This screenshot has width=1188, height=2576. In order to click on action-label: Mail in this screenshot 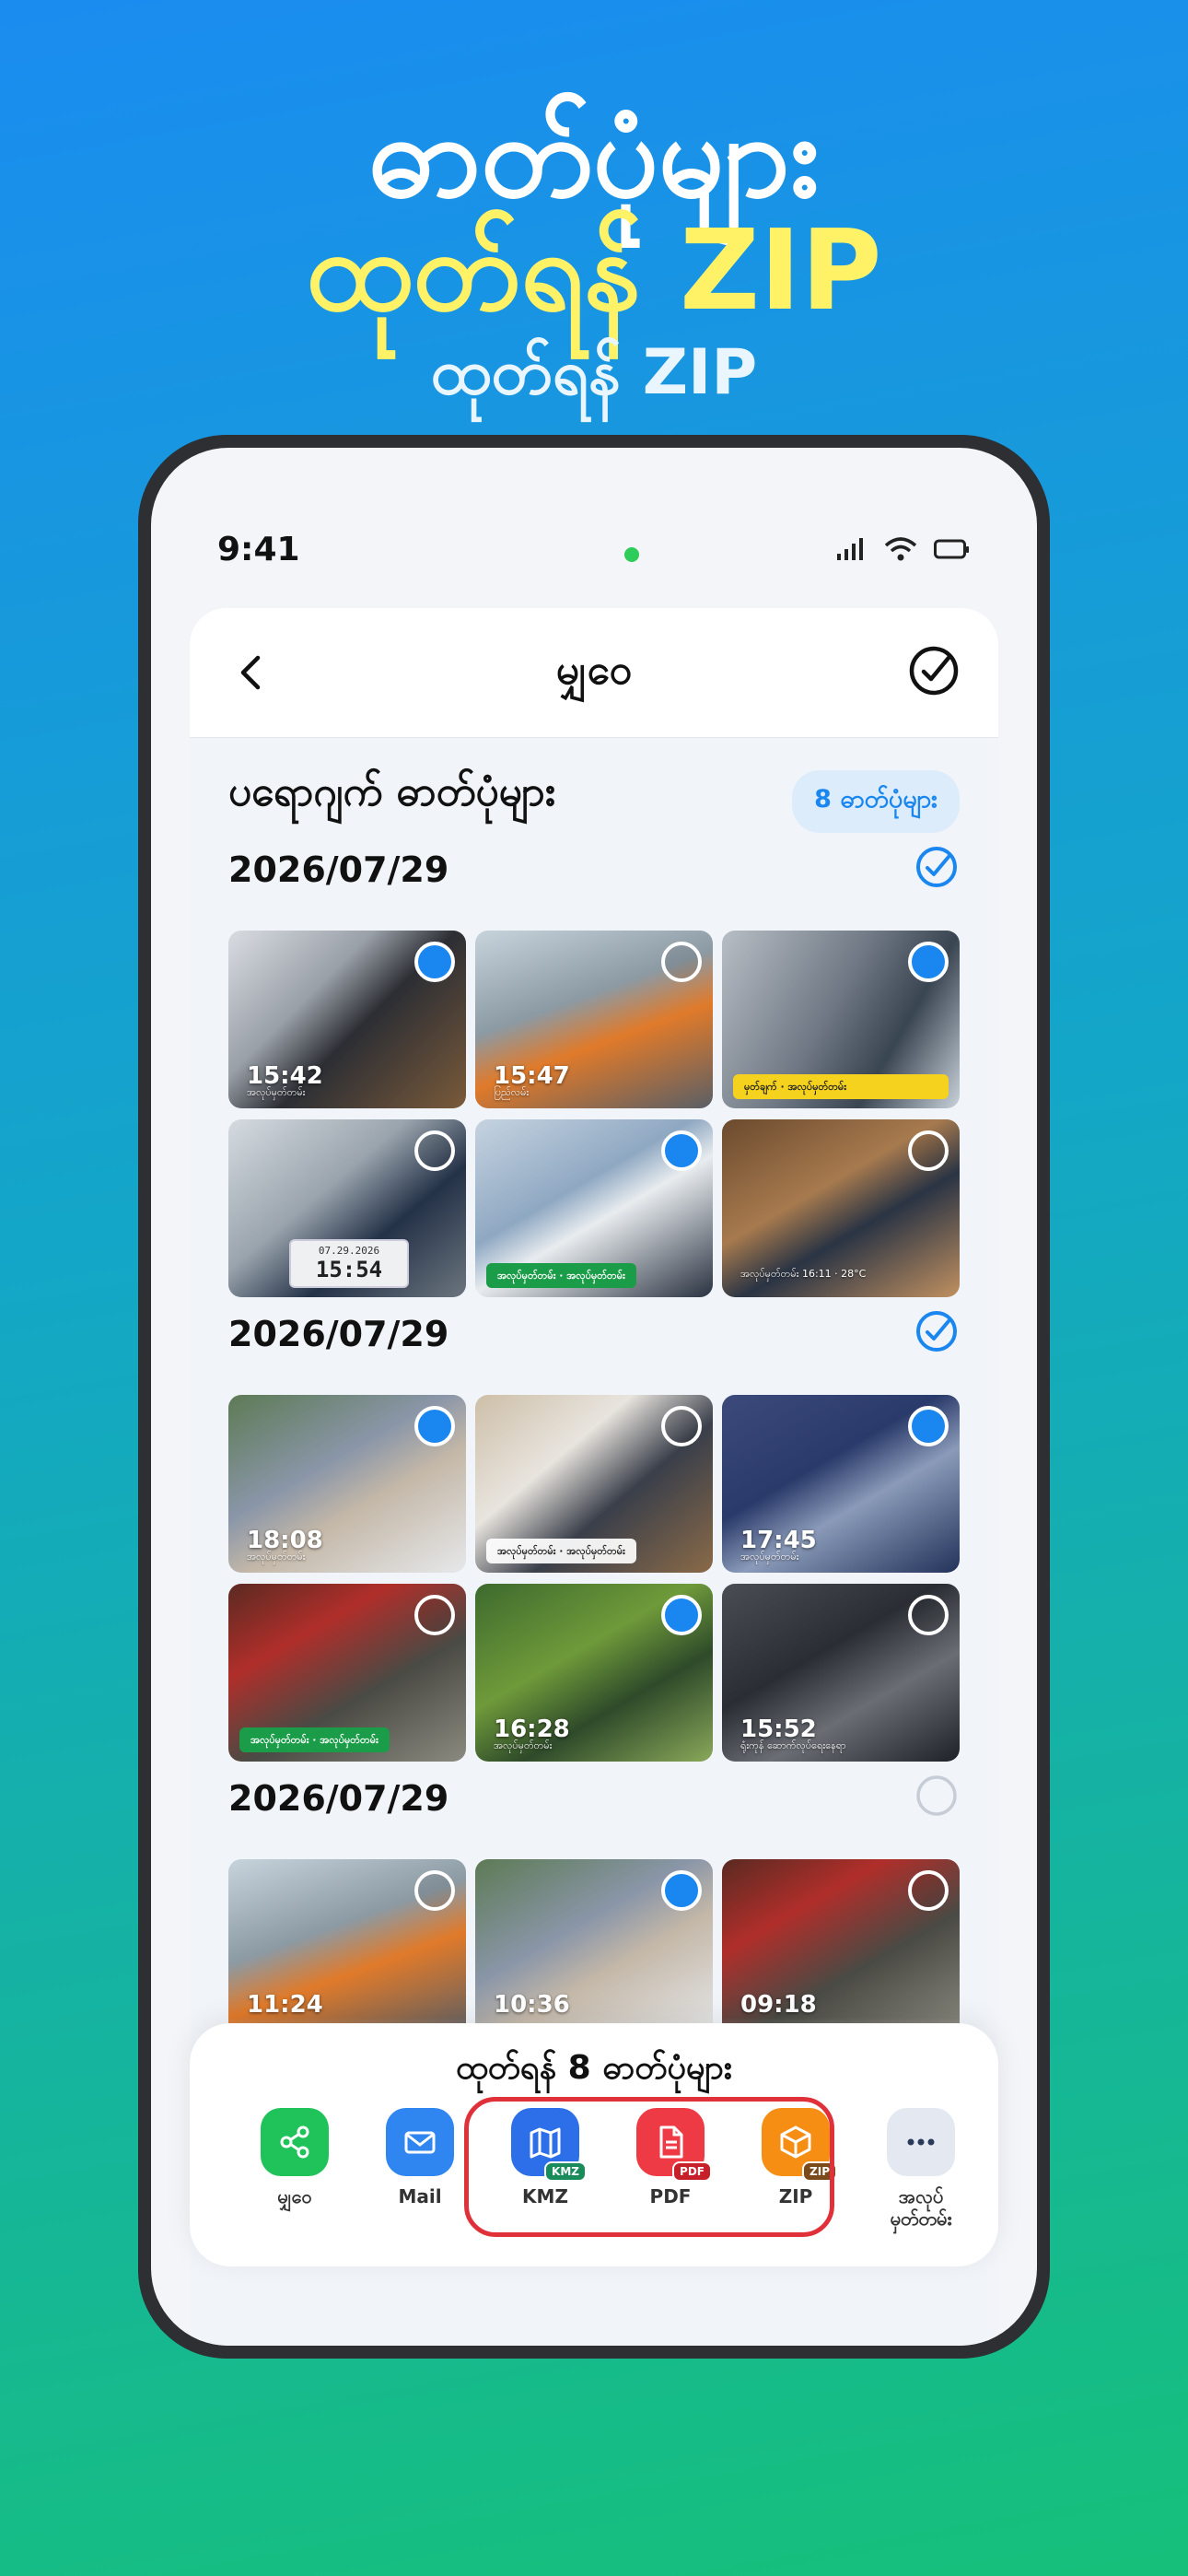, I will do `click(420, 2196)`.